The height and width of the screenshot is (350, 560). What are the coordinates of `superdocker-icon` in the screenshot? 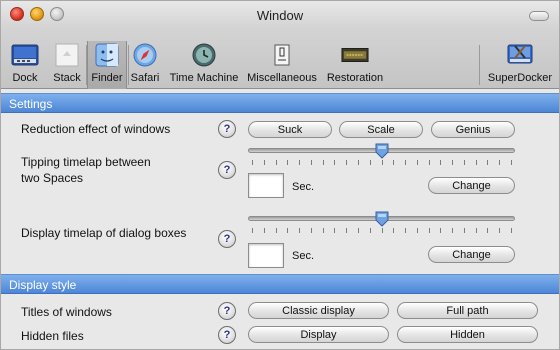 It's located at (520, 55).